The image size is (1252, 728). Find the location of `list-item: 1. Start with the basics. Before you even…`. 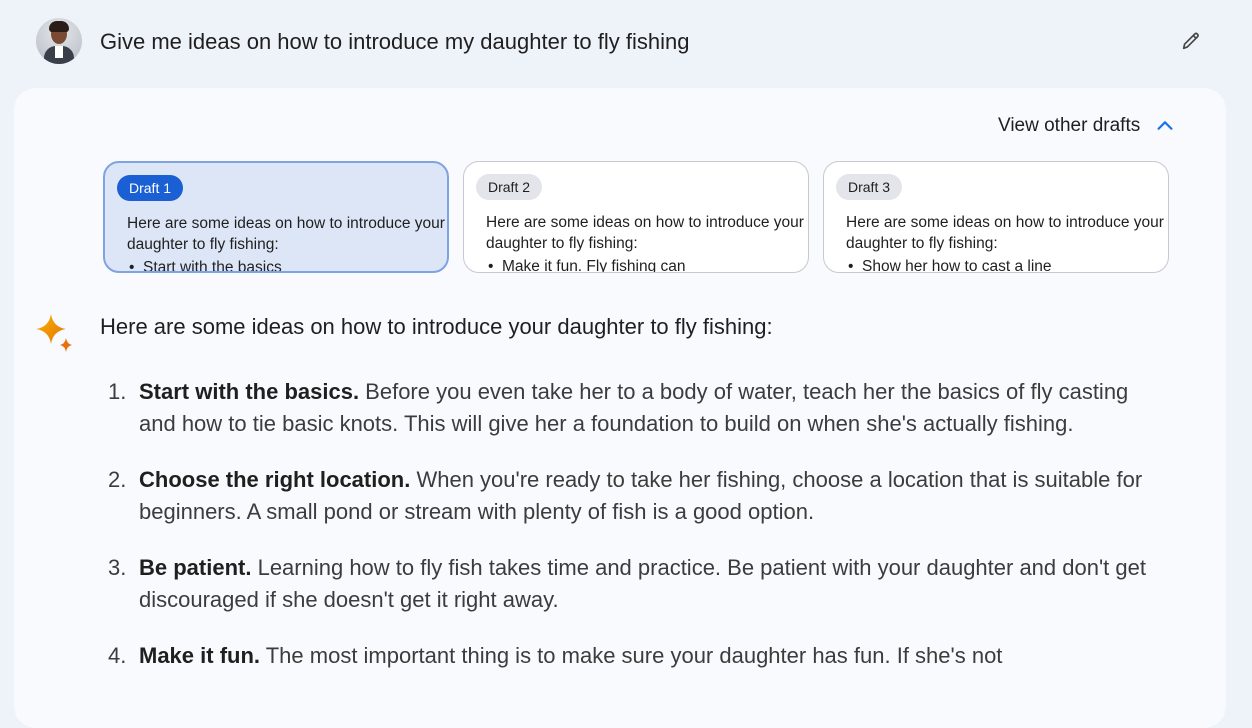

list-item: 1. Start with the basics. Before you even… is located at coordinates (638, 407).